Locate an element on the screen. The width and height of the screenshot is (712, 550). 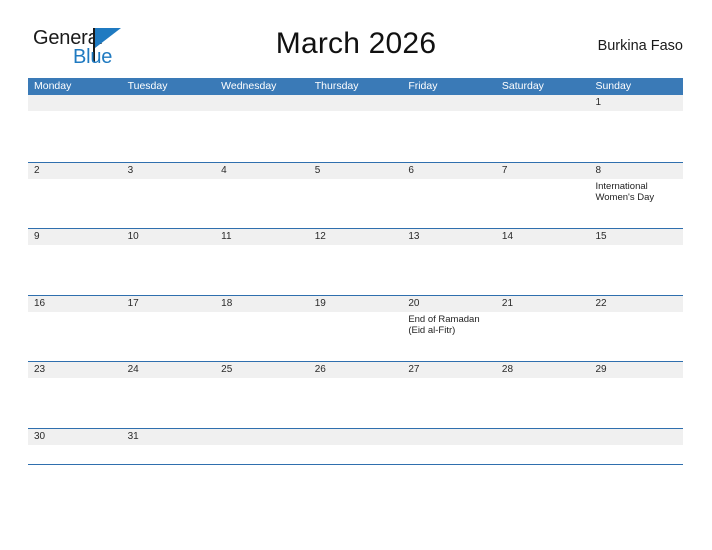
calendar-day-cell: 16 is located at coordinates (75, 328).